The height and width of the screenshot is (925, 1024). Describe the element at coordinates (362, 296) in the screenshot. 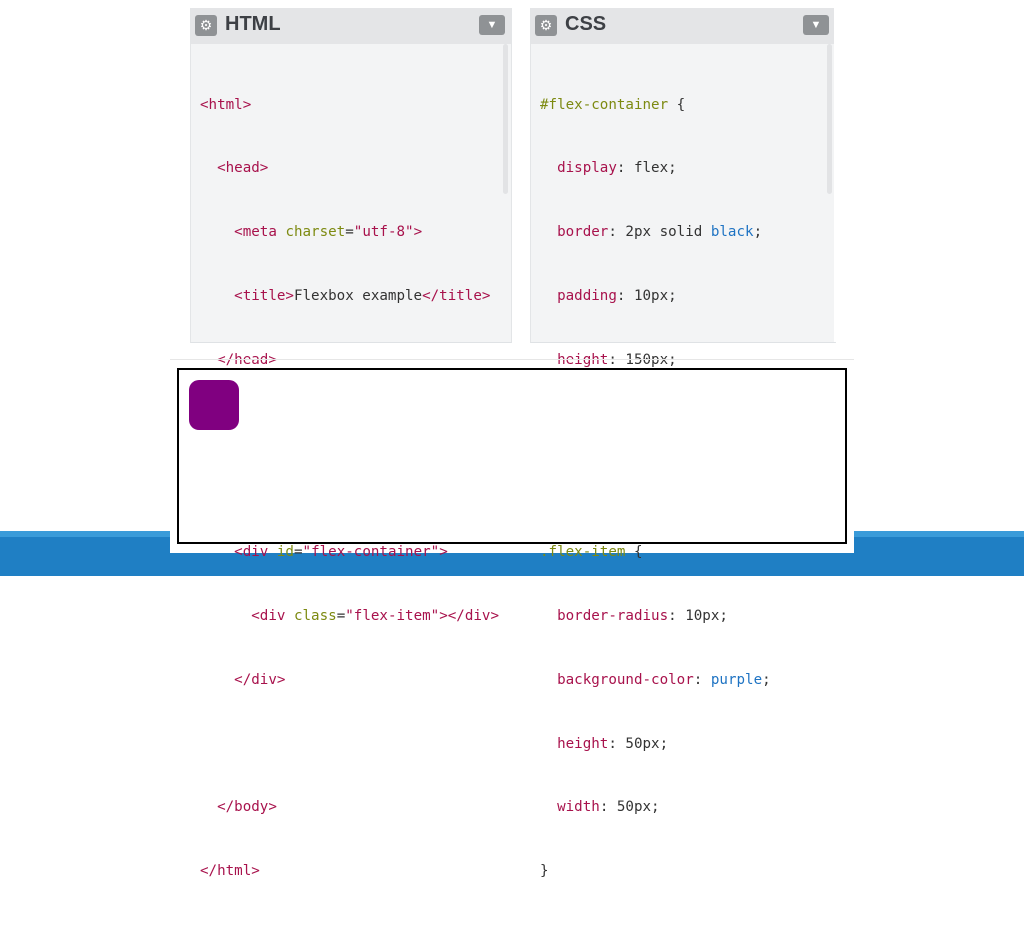

I see `code-line: <title>Flexbox example</title>` at that location.